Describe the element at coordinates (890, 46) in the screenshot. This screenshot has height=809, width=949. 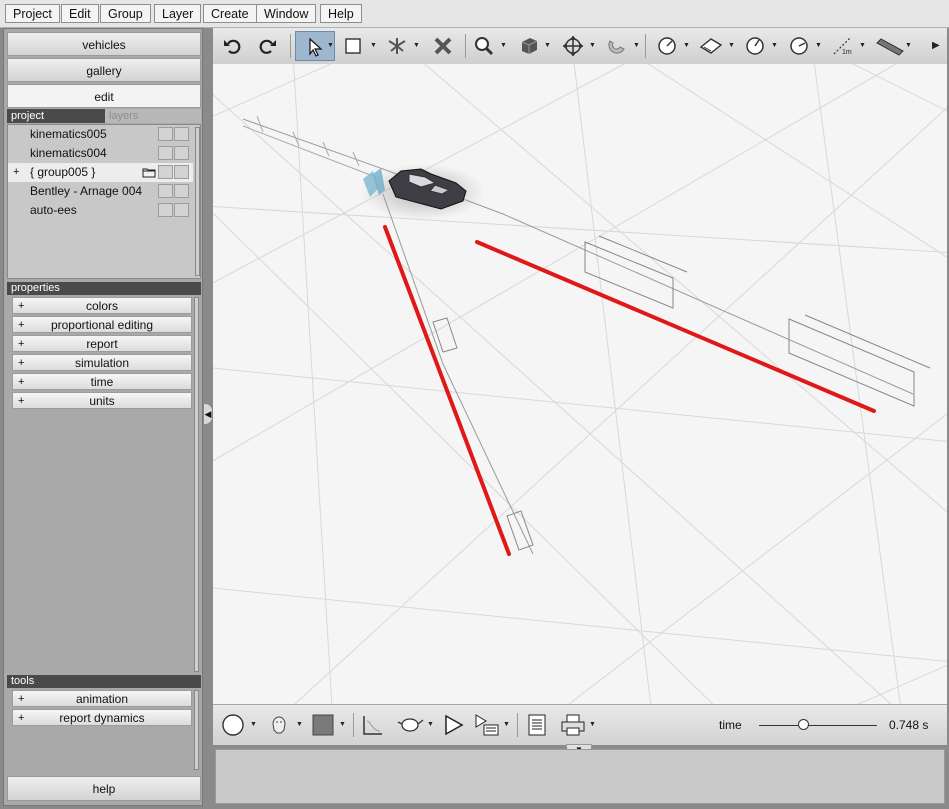
I see `ruler-icon` at that location.